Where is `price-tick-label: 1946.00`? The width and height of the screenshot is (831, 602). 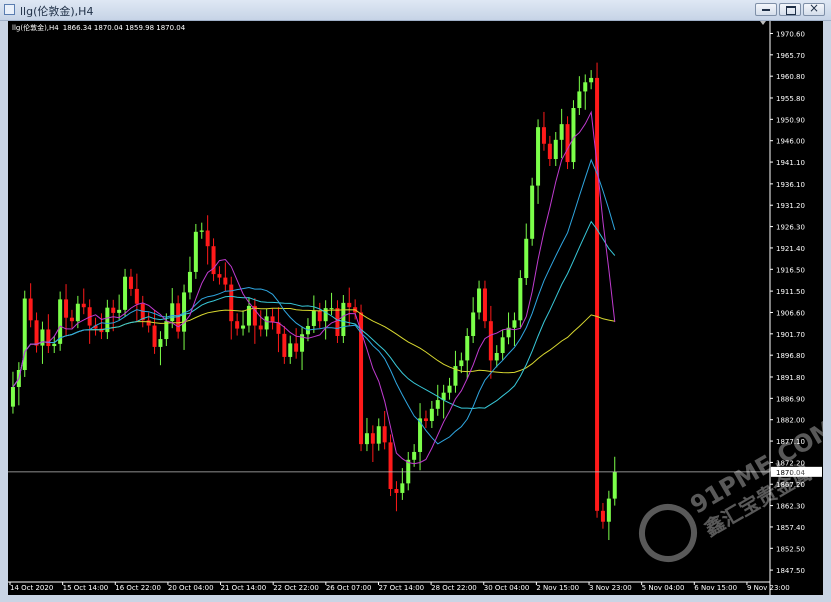 price-tick-label: 1946.00 is located at coordinates (790, 142).